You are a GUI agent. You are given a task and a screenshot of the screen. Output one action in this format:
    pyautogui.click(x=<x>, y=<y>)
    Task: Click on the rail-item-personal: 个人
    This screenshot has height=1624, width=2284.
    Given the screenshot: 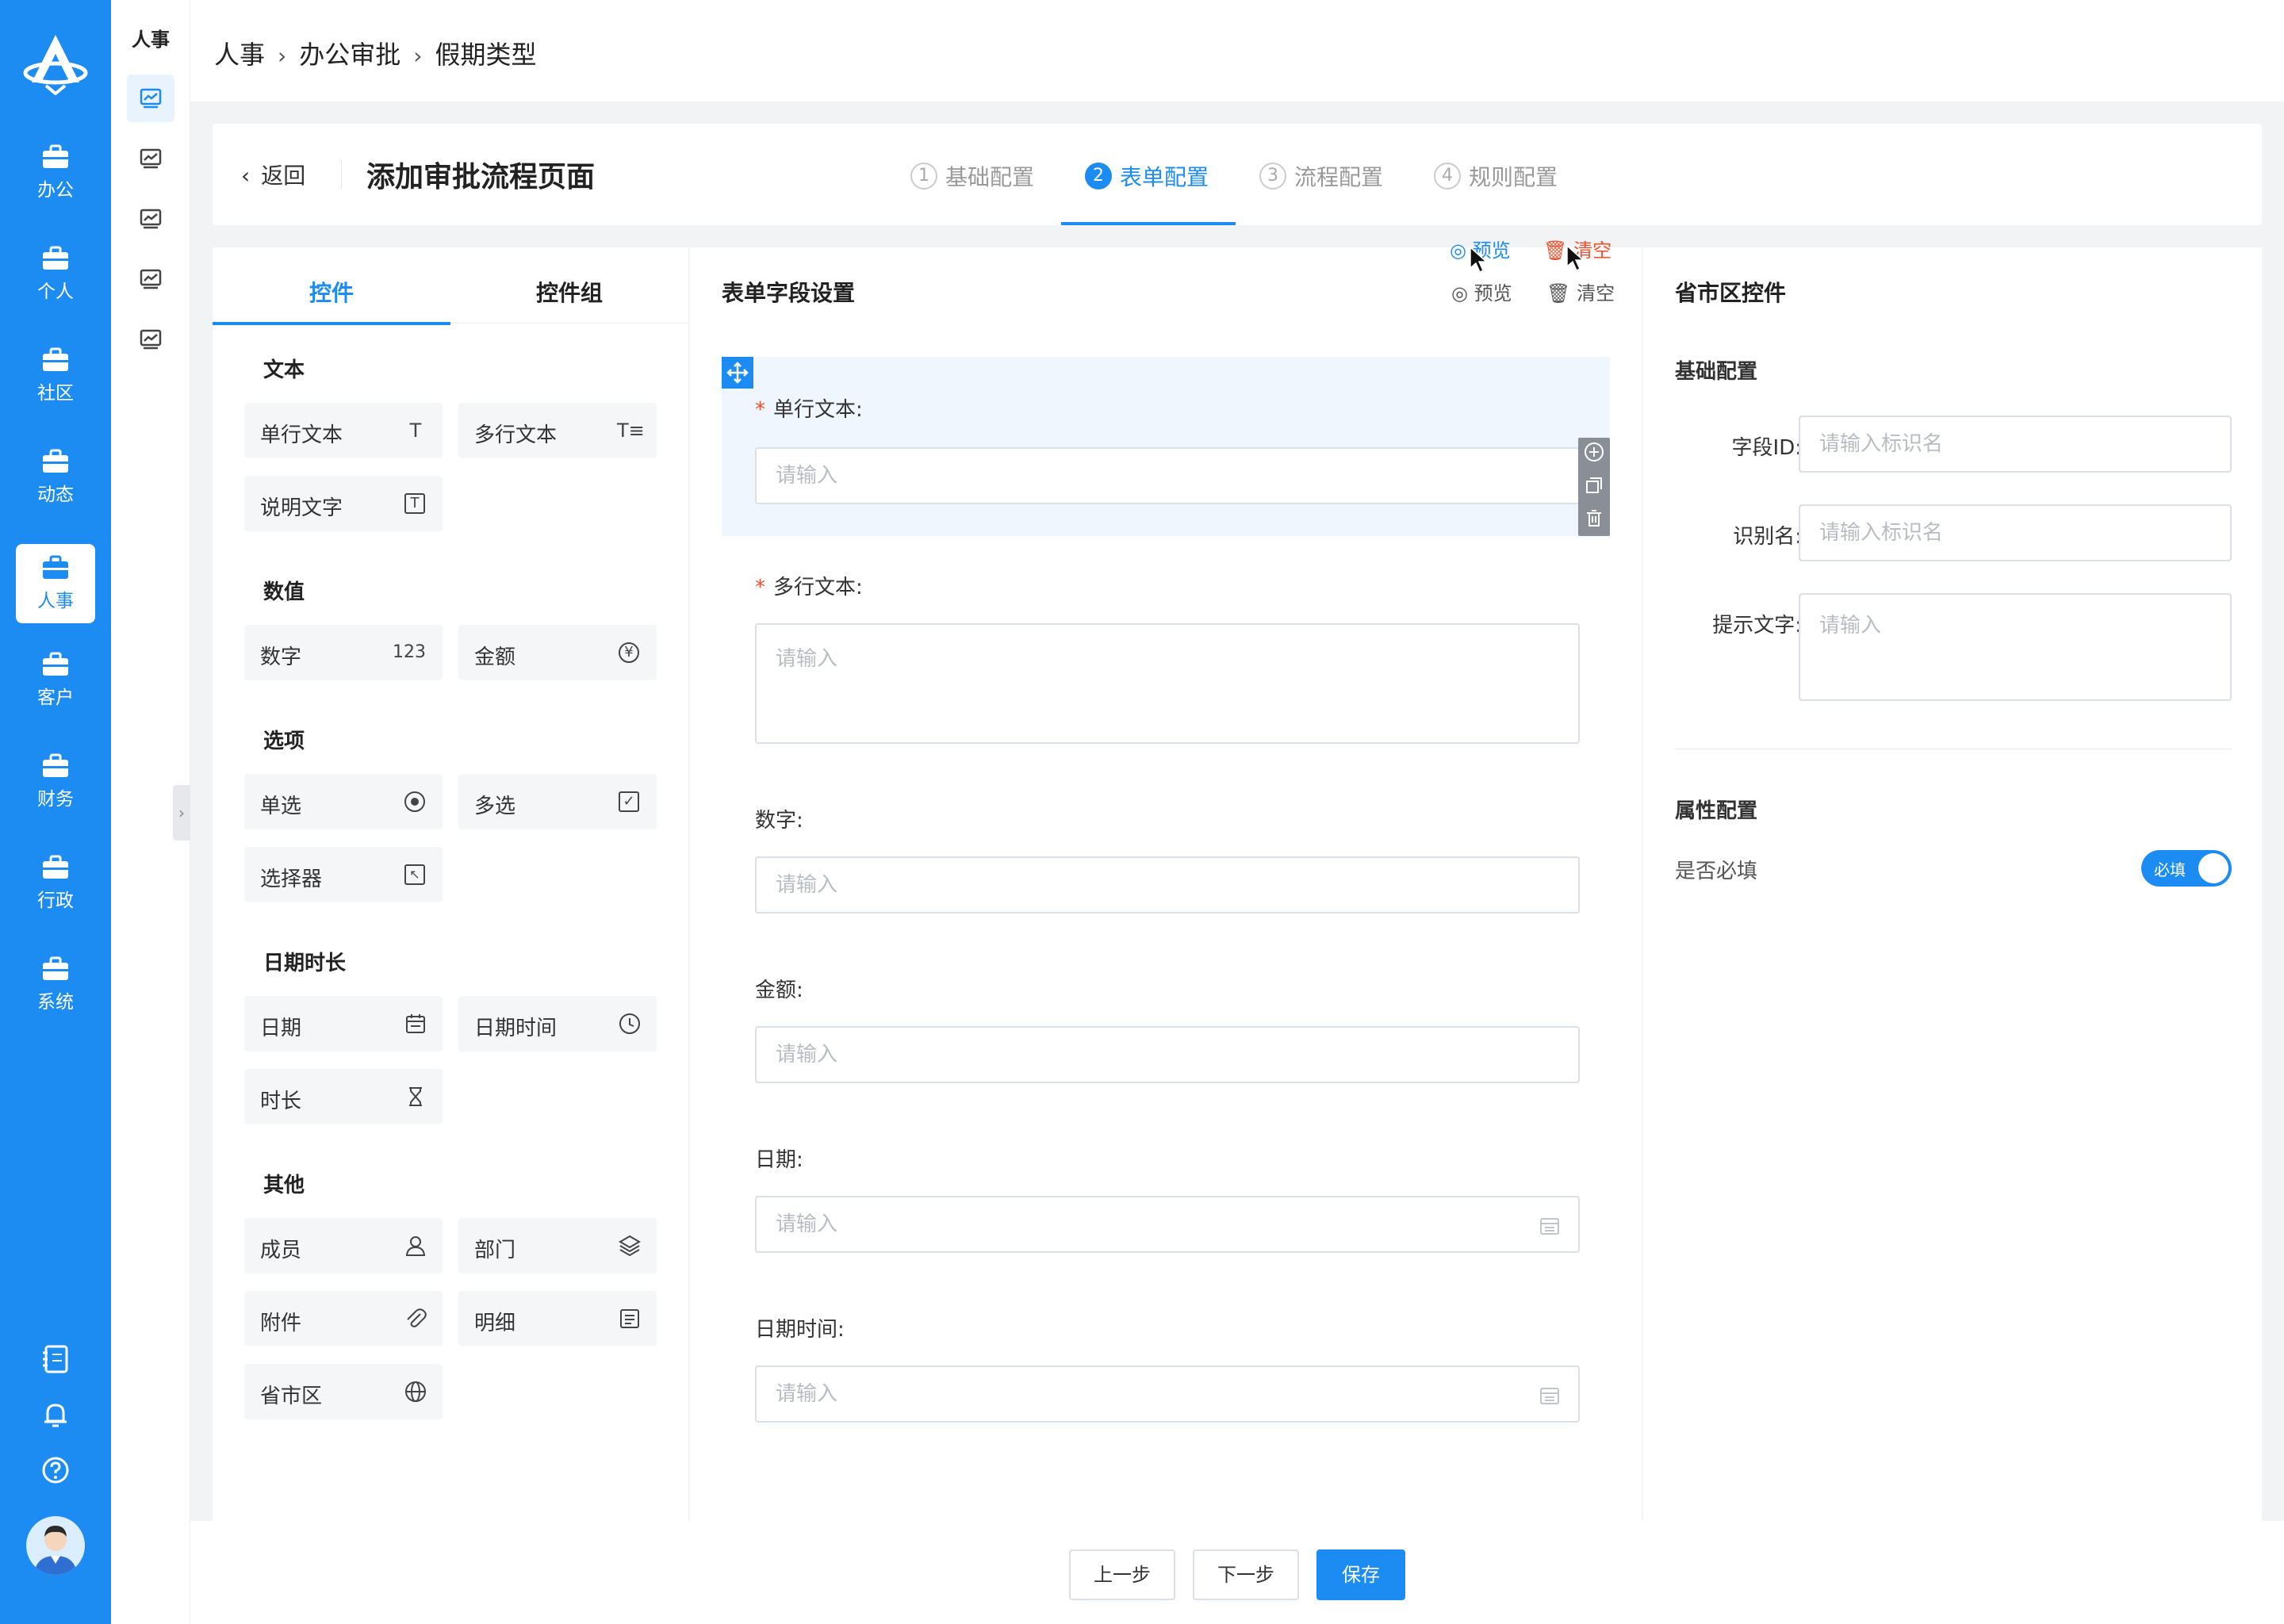 What is the action you would take?
    pyautogui.click(x=55, y=274)
    